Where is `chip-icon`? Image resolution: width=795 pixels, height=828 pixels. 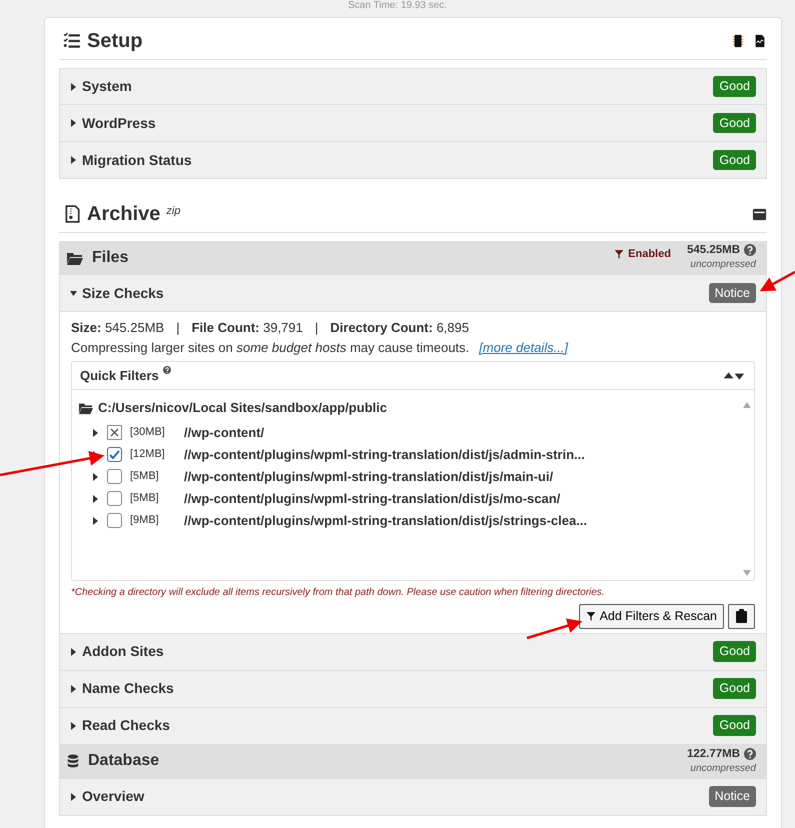
chip-icon is located at coordinates (738, 41).